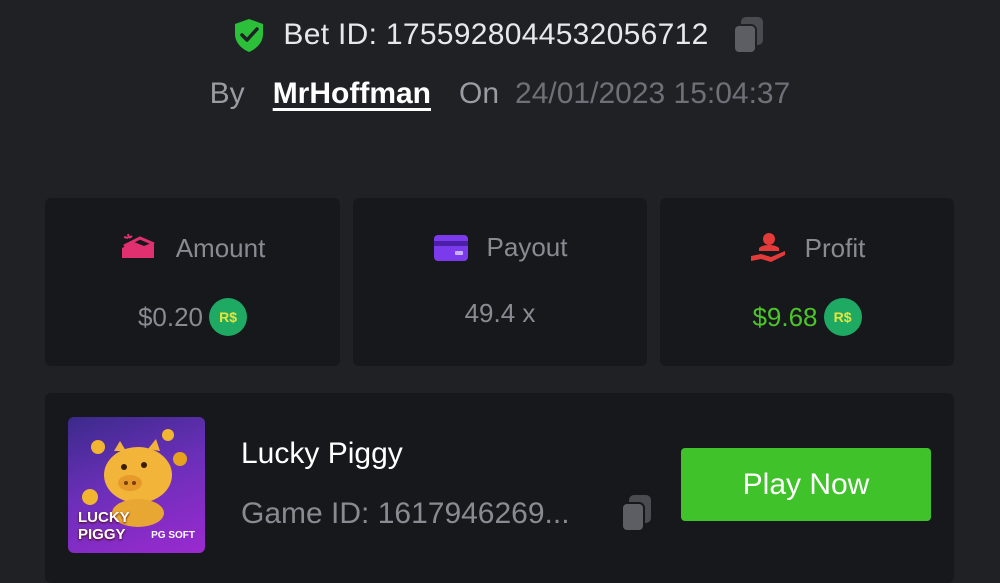 The width and height of the screenshot is (1000, 583). I want to click on bet-datetime: 24/01/2023 15:04:37, so click(653, 93).